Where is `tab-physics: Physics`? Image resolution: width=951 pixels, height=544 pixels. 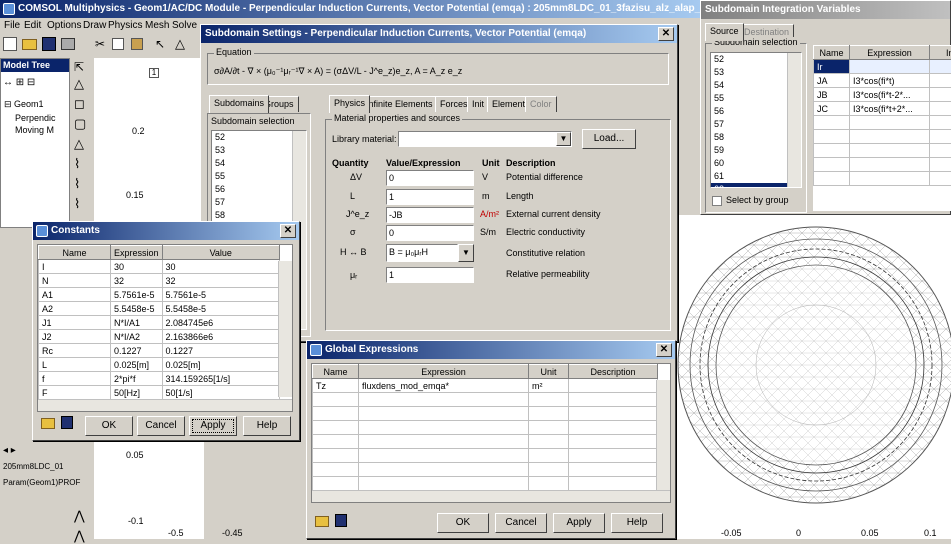 tab-physics: Physics is located at coordinates (349, 104).